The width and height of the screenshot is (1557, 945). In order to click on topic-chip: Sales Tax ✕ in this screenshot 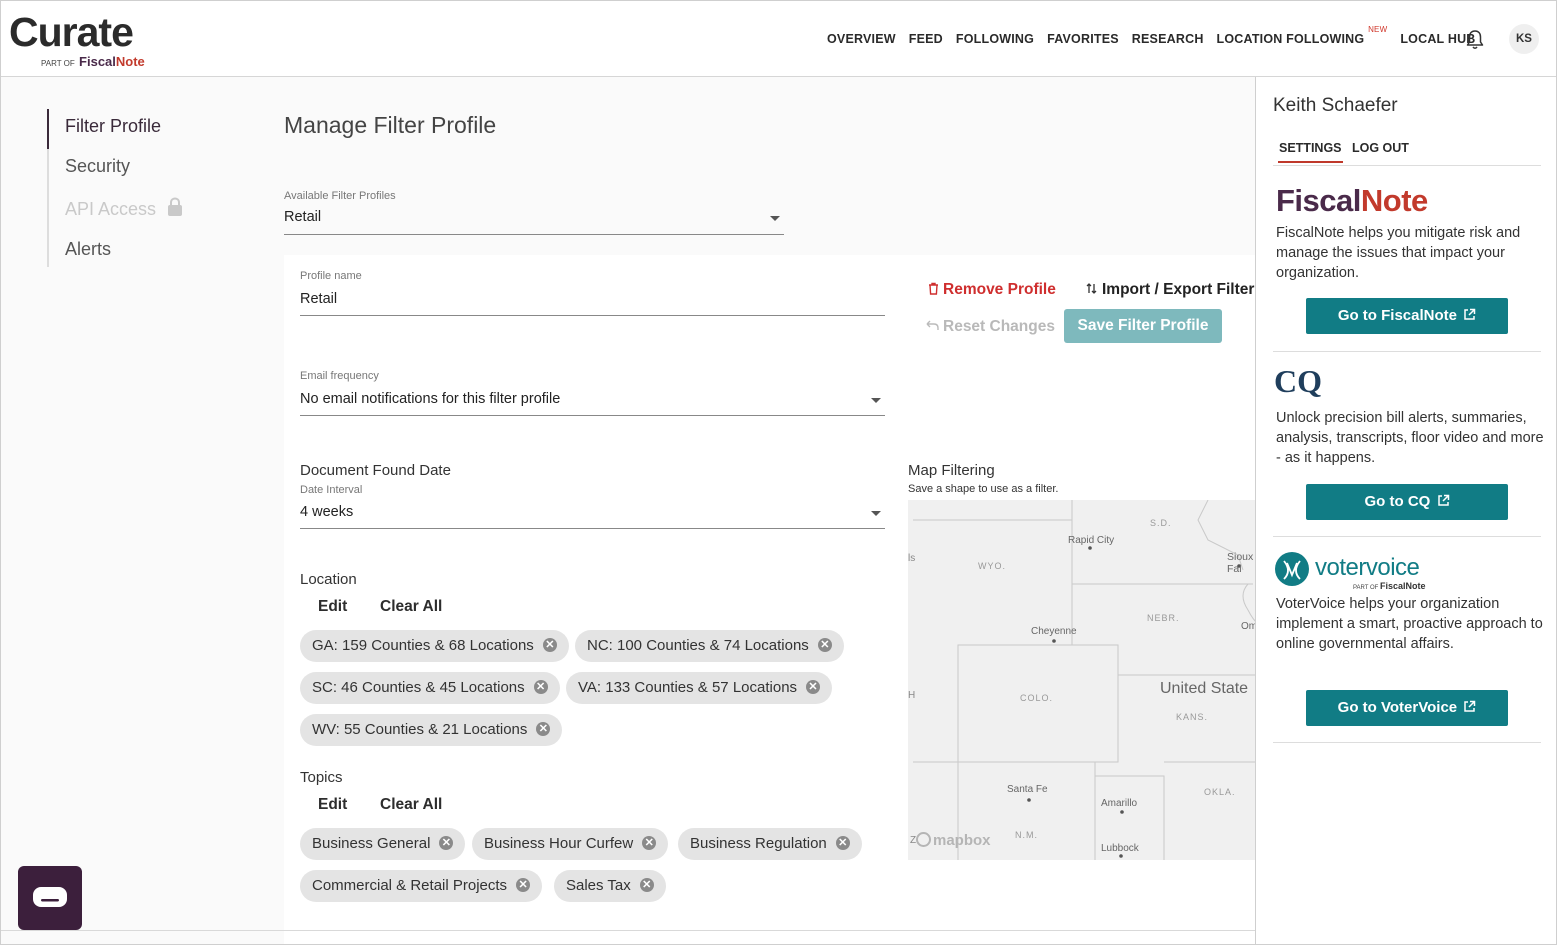, I will do `click(610, 886)`.